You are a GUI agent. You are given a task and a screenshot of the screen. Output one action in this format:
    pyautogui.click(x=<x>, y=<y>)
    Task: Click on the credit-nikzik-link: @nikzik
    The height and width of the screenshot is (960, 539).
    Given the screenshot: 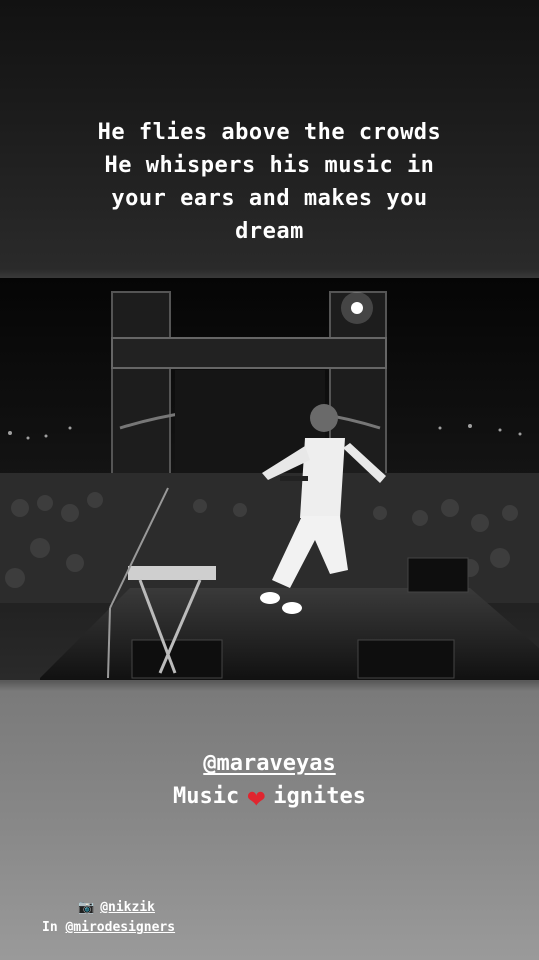 What is the action you would take?
    pyautogui.click(x=127, y=907)
    